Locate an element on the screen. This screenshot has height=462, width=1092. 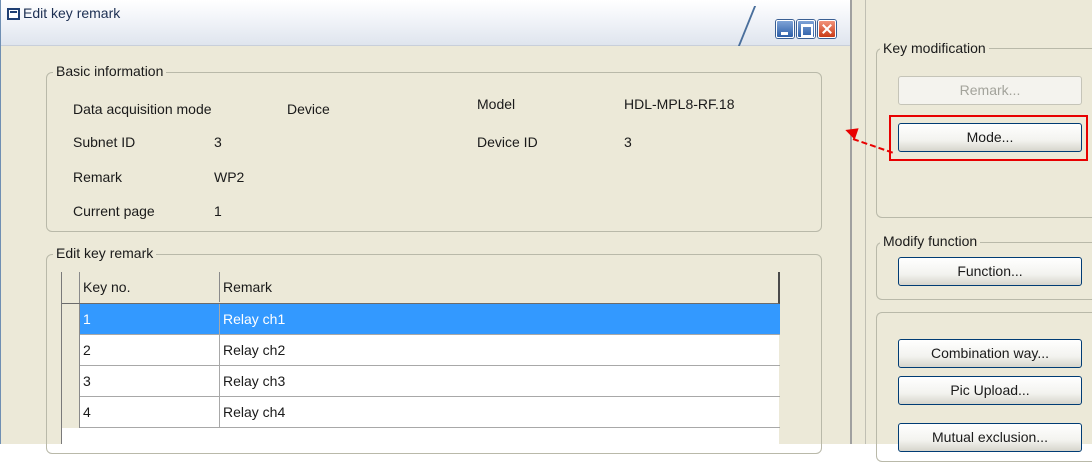
model-value: HDL-MPL8-RF.18 is located at coordinates (679, 104).